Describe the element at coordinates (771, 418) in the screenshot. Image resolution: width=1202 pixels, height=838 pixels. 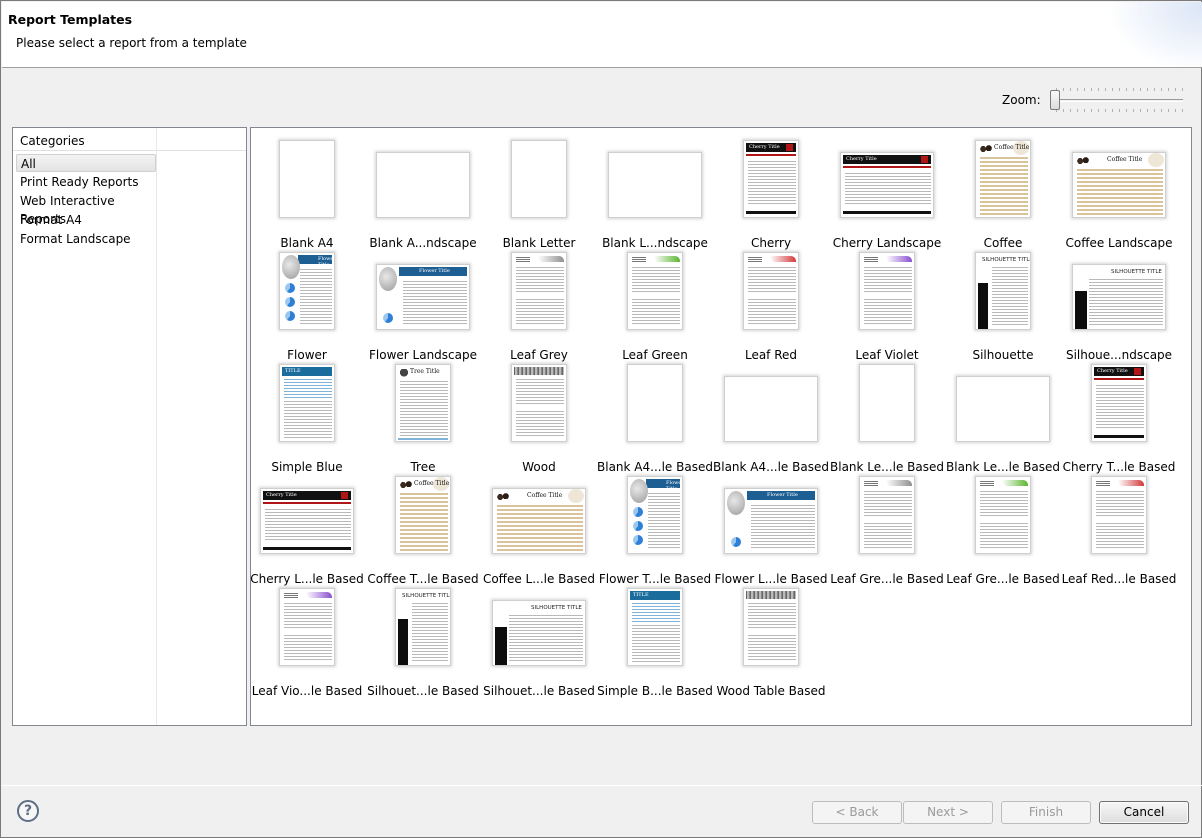
I see `template-tile-blank-a4-le-based-20: Blank A4...le Based` at that location.